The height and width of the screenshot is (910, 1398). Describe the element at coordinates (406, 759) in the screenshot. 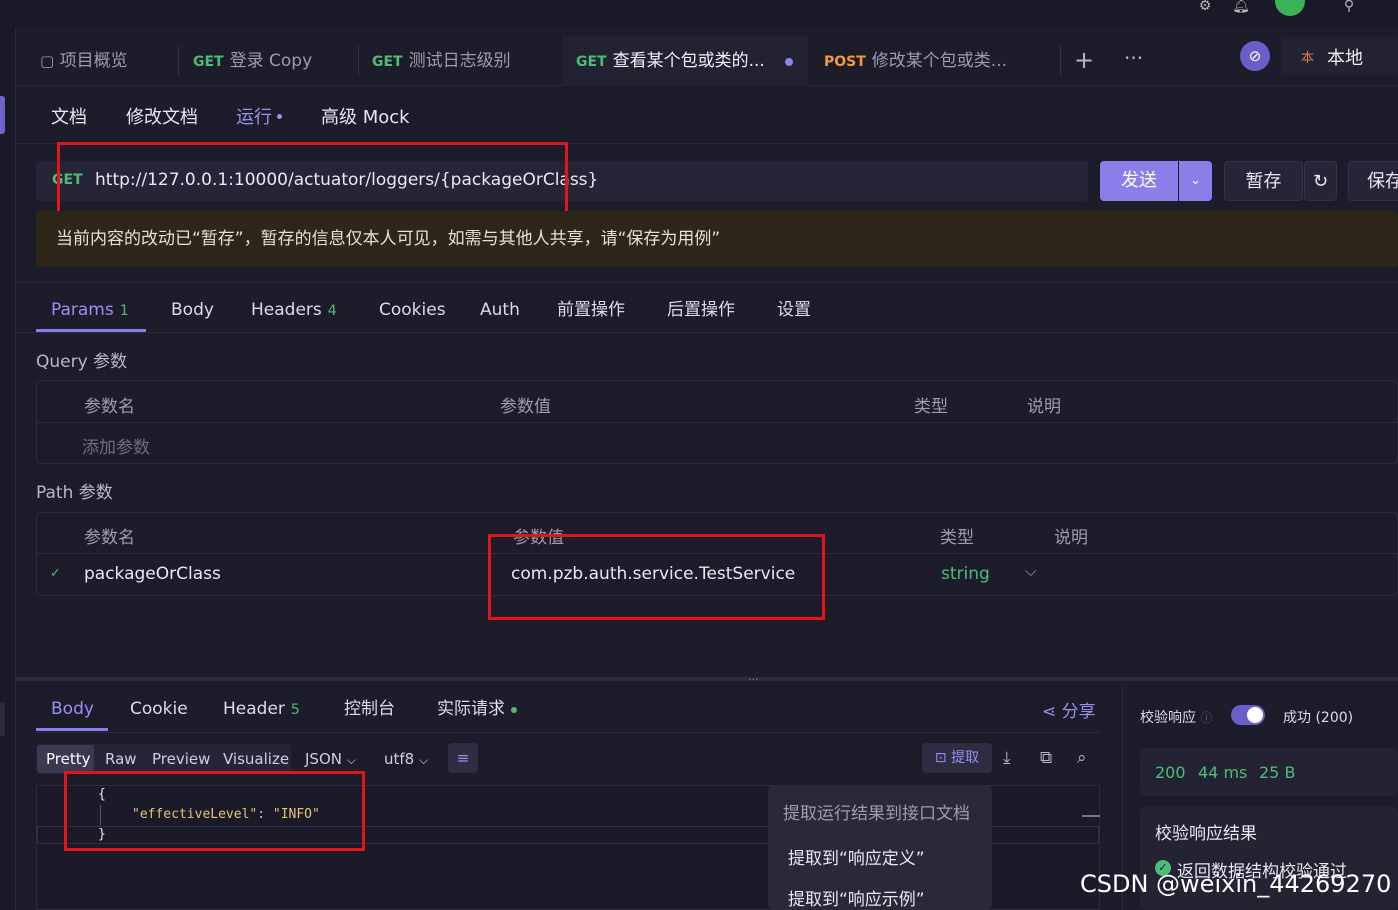

I see `encoding-select: utf8 ⌵` at that location.